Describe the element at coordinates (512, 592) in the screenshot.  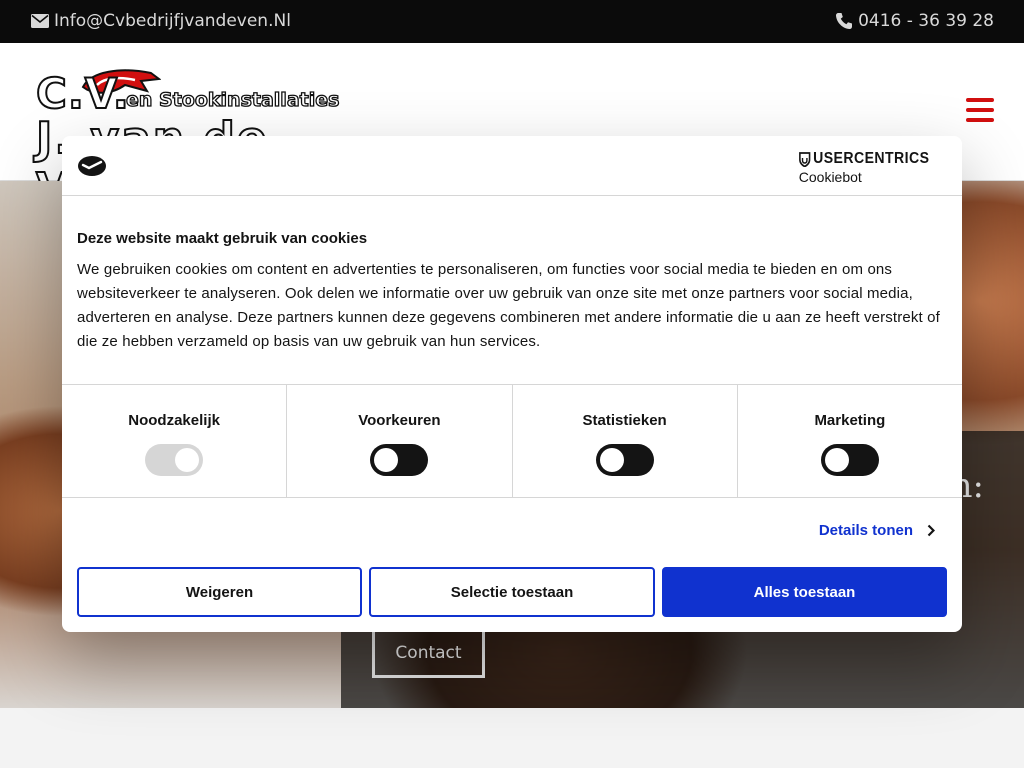
I see `allow-selection-button: Selectie toestaan` at that location.